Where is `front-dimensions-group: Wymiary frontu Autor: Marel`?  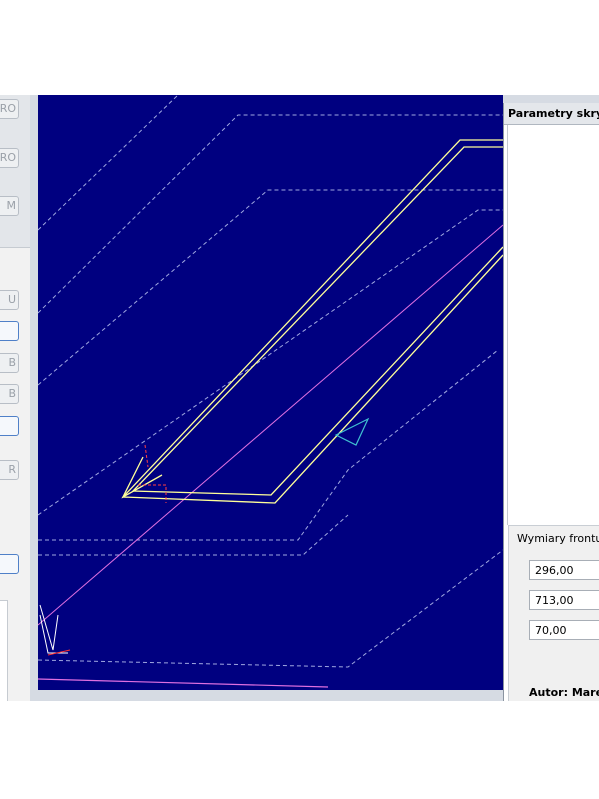 front-dimensions-group: Wymiary frontu Autor: Marel is located at coordinates (553, 613).